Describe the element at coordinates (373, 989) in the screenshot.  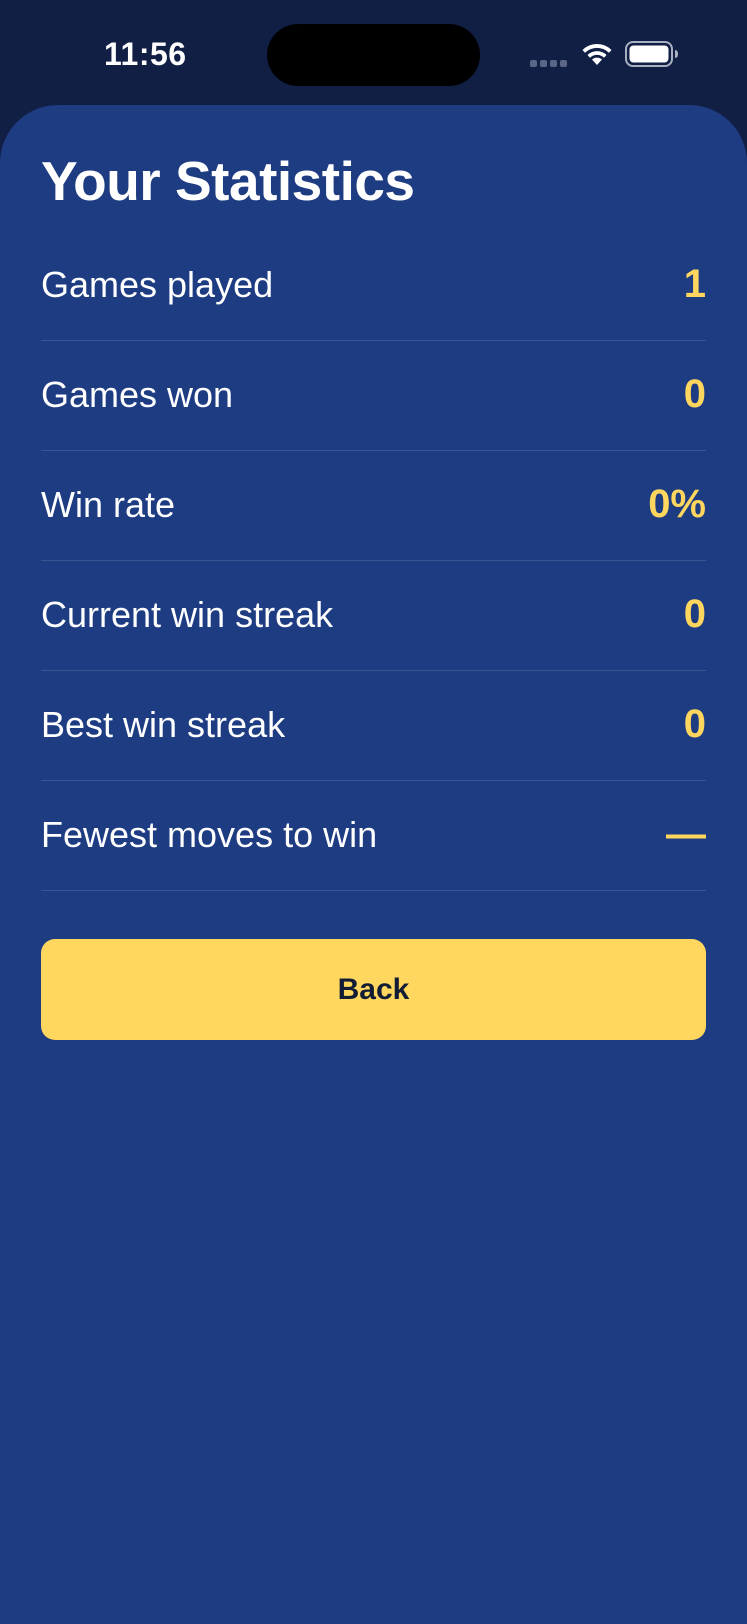
I see `back-button: Back` at that location.